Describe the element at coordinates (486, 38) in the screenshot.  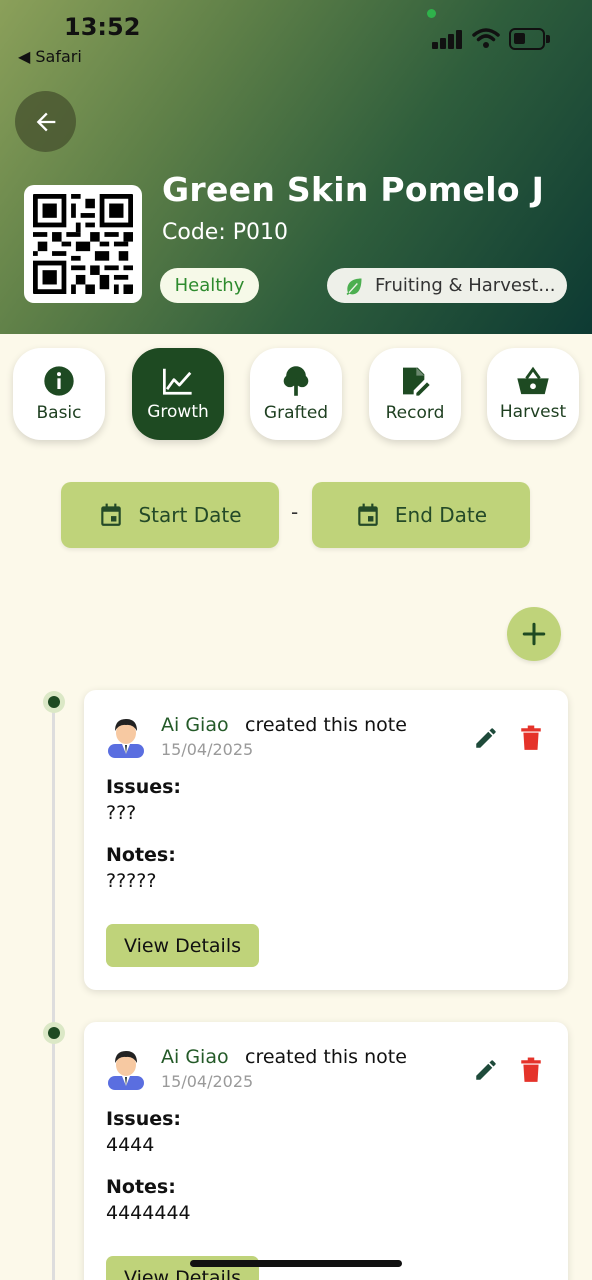
I see `wifi-icon` at that location.